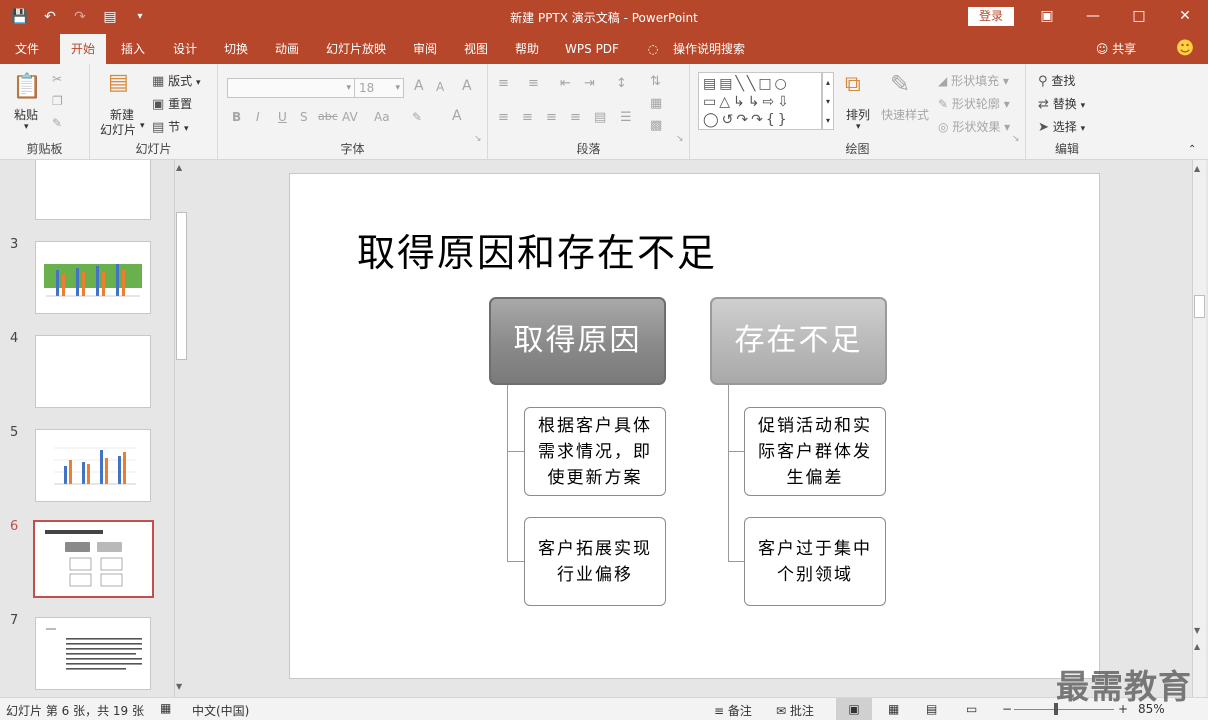 Image resolution: width=1208 pixels, height=720 pixels. What do you see at coordinates (50, 17) in the screenshot?
I see `undo-icon: ↶` at bounding box center [50, 17].